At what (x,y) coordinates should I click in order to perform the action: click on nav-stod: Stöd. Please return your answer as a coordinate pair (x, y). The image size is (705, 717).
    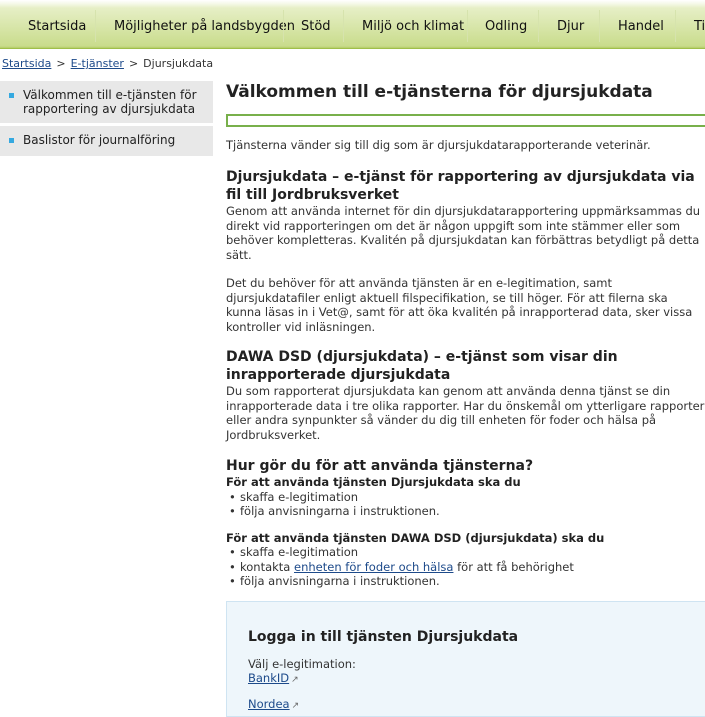
    Looking at the image, I should click on (316, 26).